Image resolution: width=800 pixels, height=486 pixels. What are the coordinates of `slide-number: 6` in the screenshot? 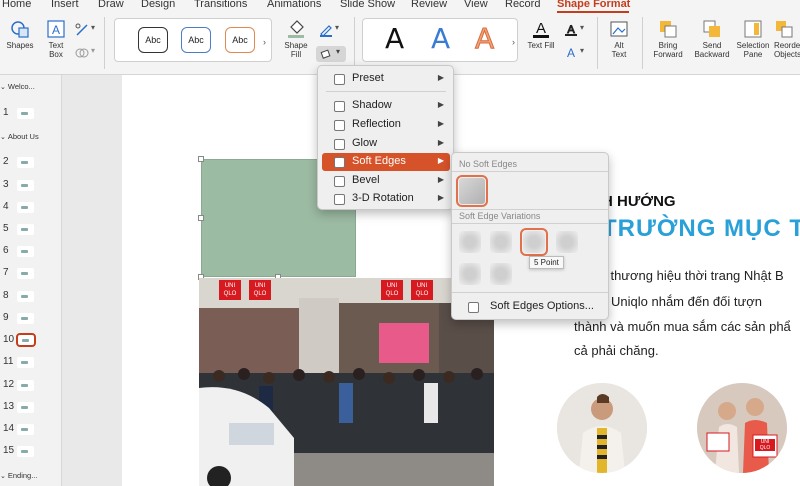 It's located at (6, 250).